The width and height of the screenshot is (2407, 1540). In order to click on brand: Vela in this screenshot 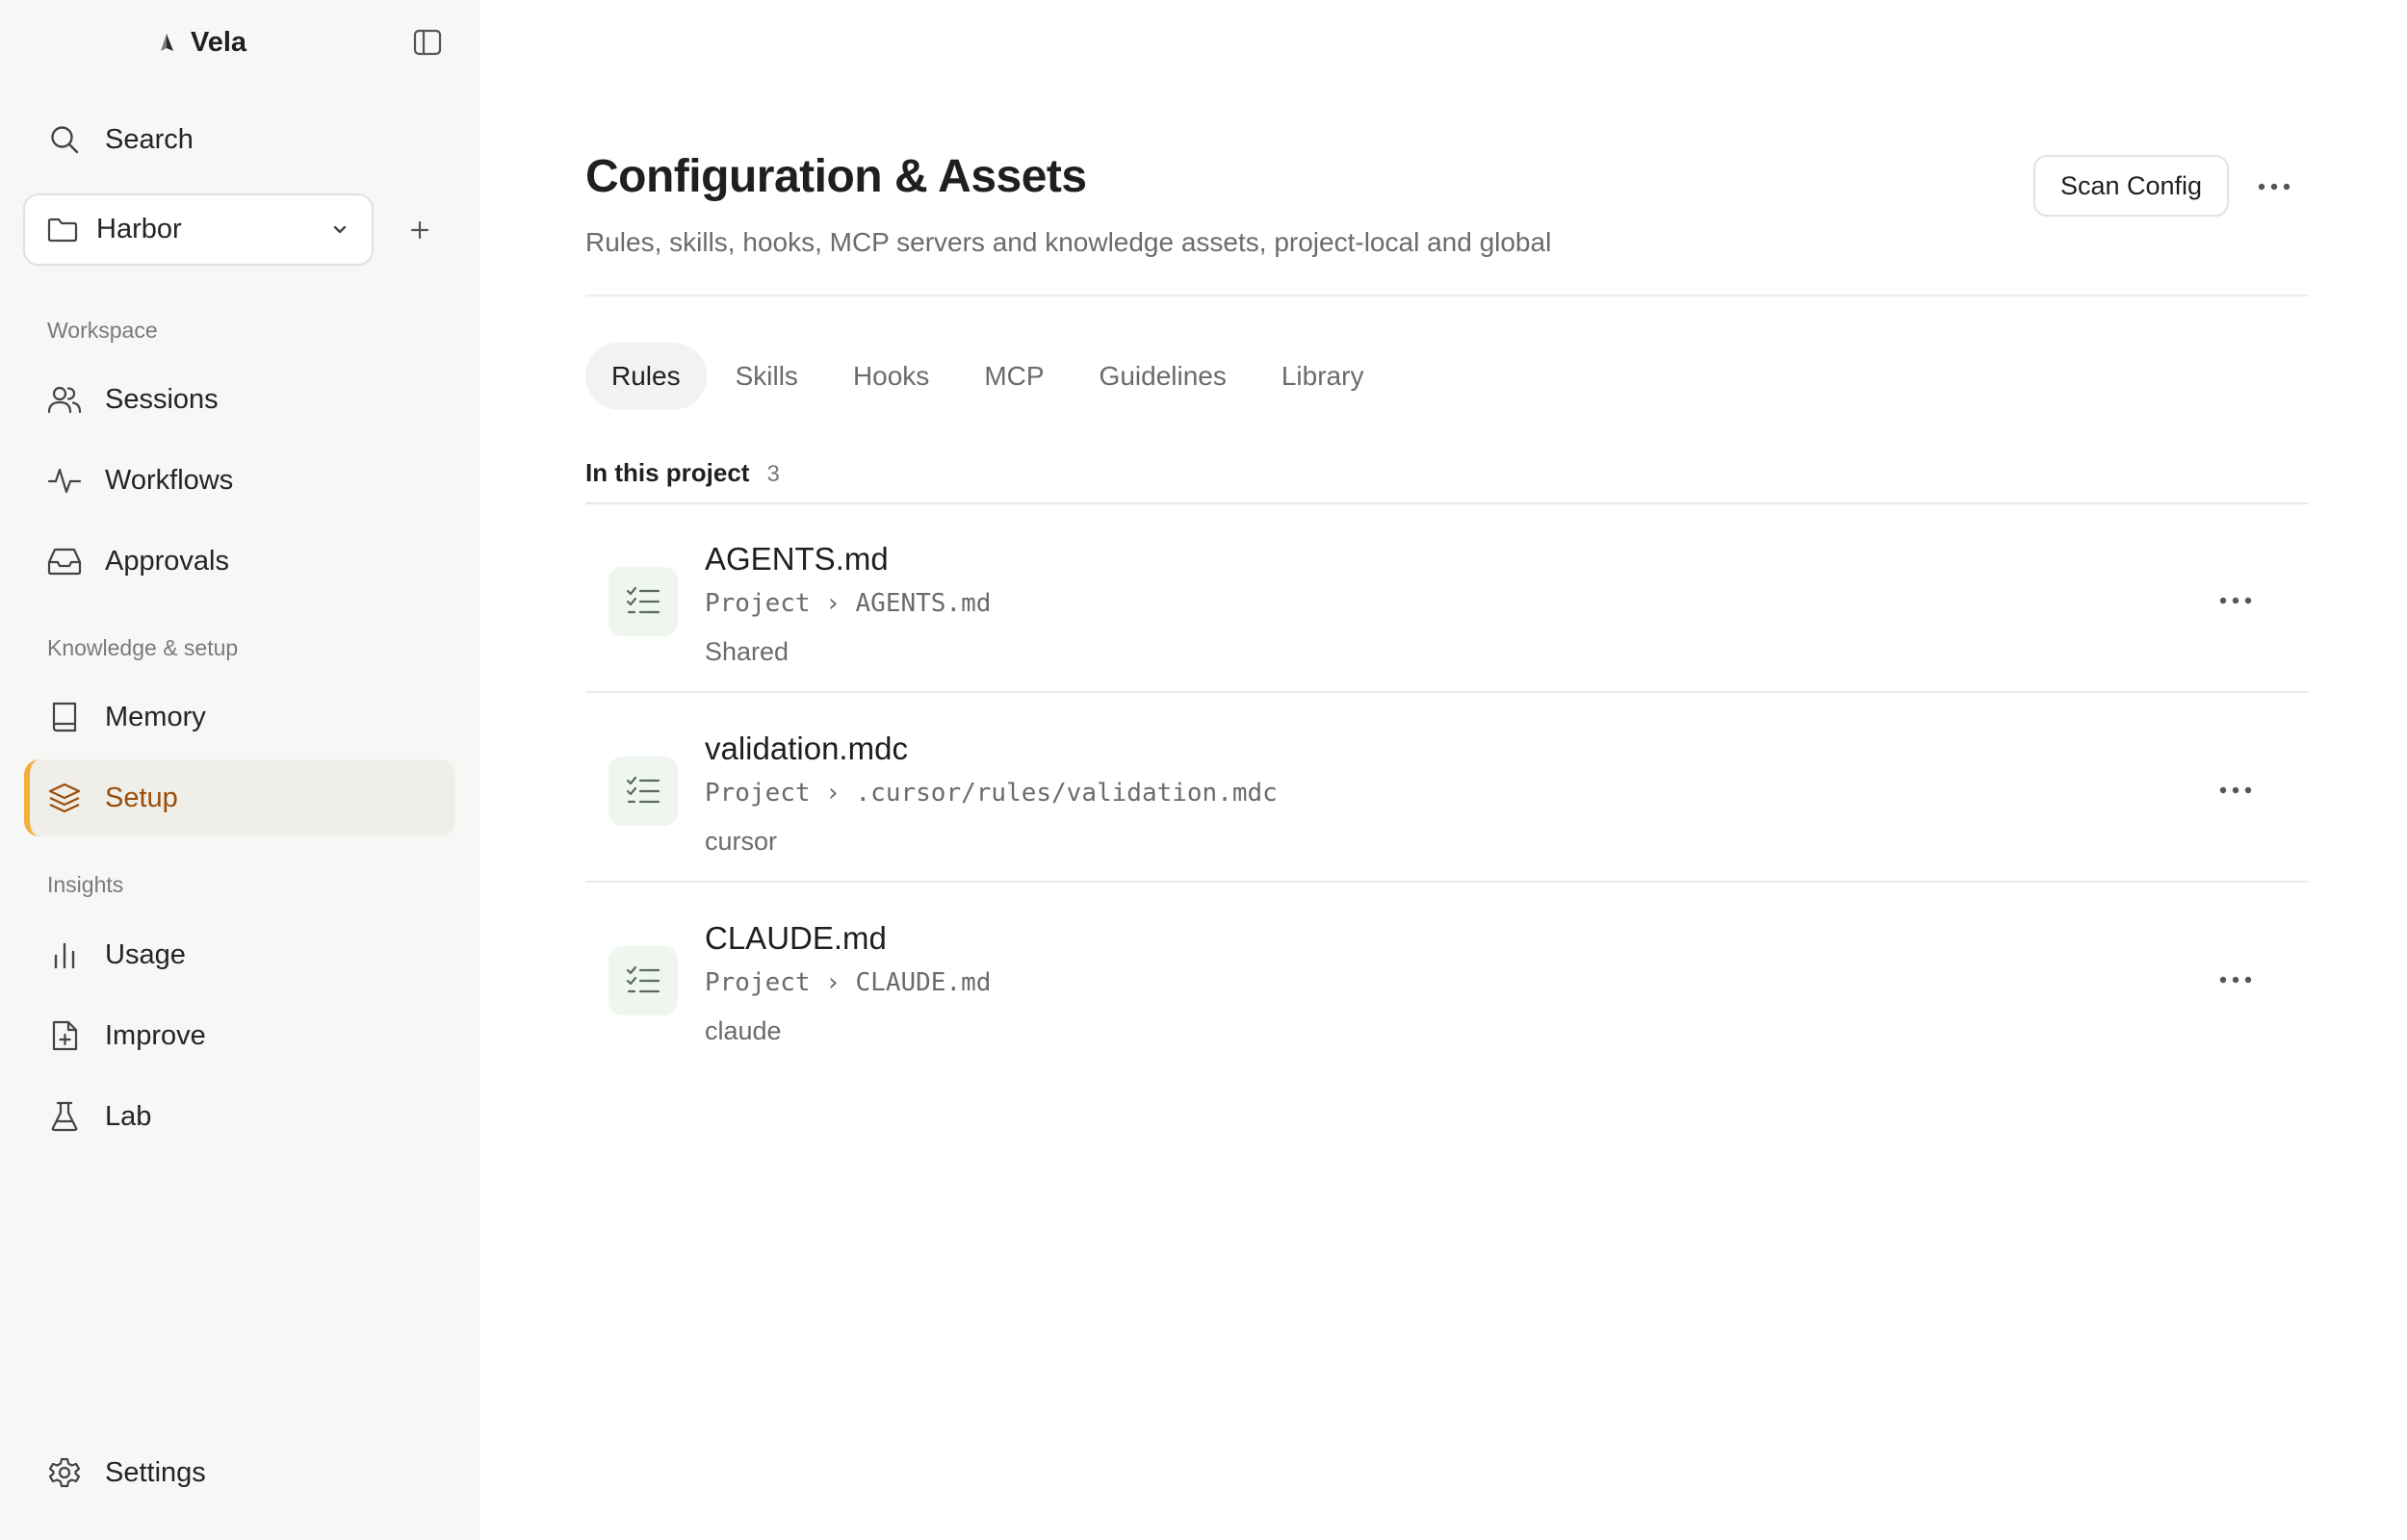, I will do `click(201, 43)`.